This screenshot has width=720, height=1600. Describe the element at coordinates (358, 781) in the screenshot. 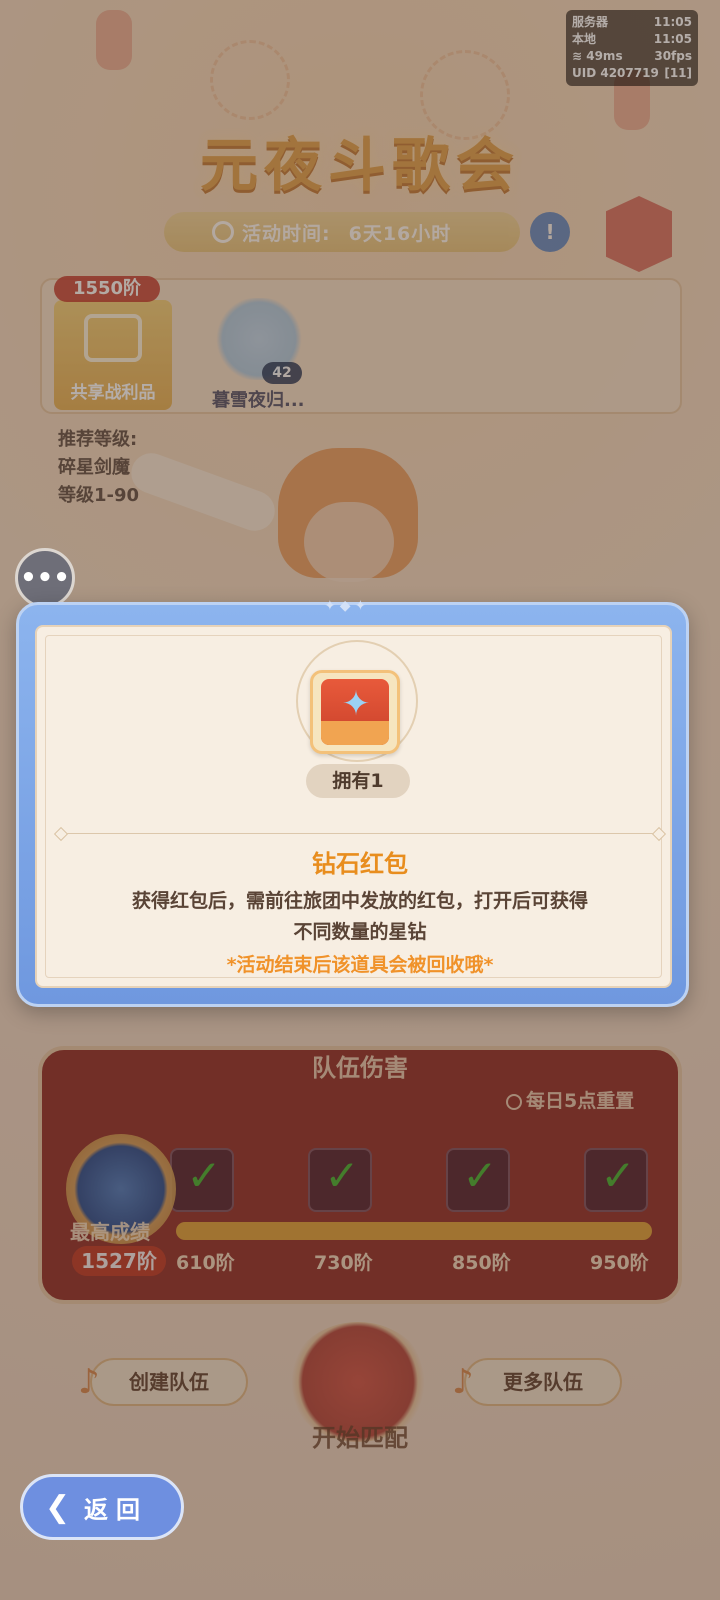

I see `owned-count-badge: 拥有1` at that location.